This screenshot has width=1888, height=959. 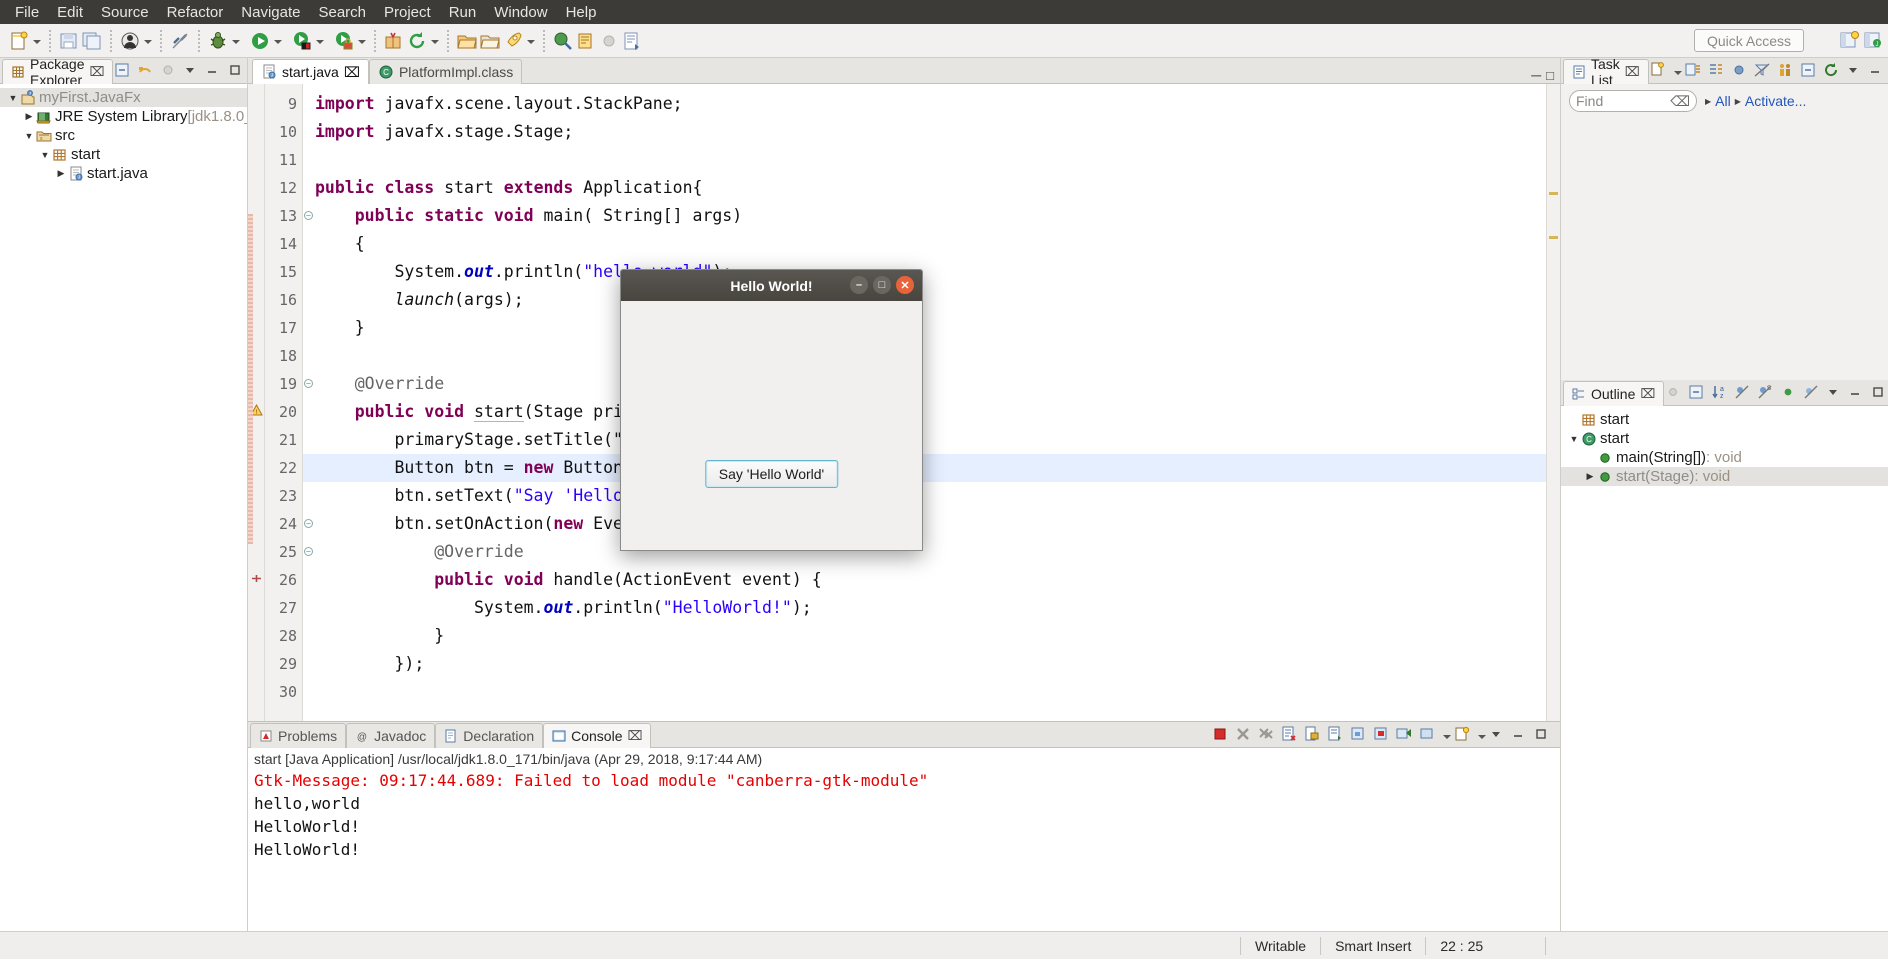 I want to click on hide-nonpublic-icon, so click(x=1790, y=394).